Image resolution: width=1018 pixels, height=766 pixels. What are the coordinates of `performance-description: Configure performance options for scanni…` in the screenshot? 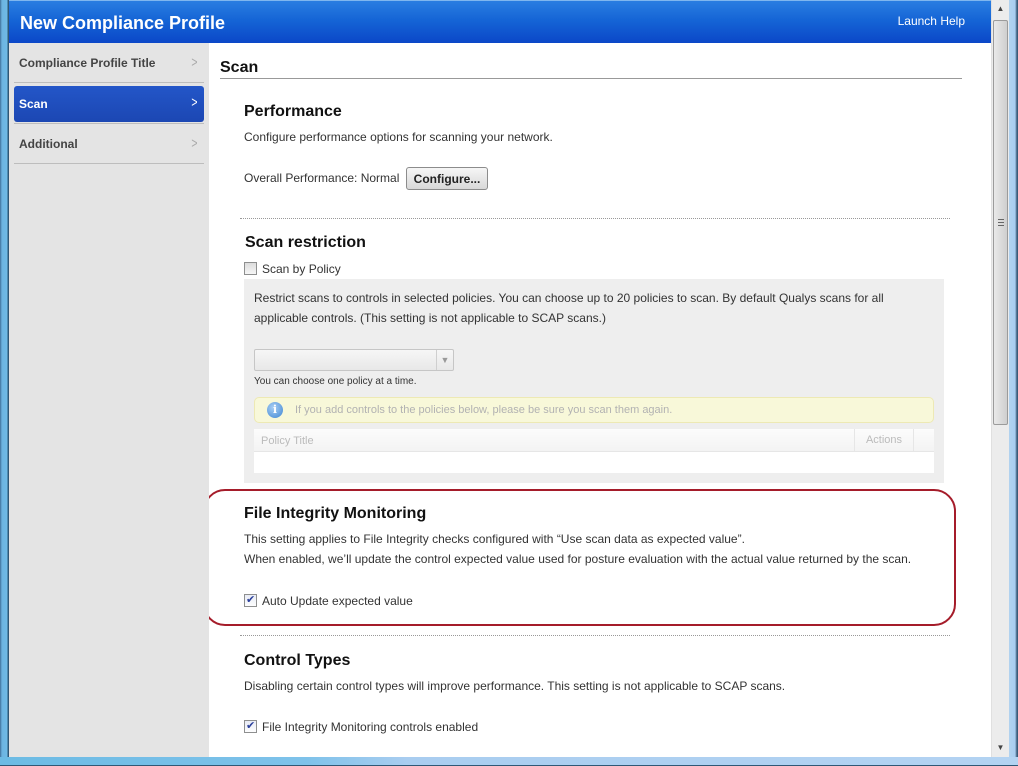 It's located at (398, 137).